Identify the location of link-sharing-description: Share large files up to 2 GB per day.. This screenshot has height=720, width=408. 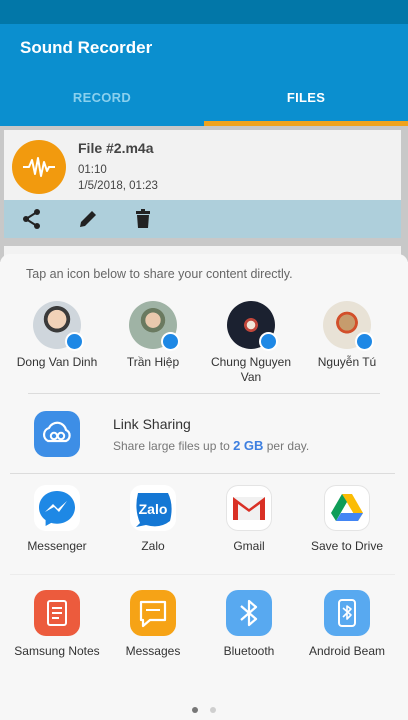
(211, 445).